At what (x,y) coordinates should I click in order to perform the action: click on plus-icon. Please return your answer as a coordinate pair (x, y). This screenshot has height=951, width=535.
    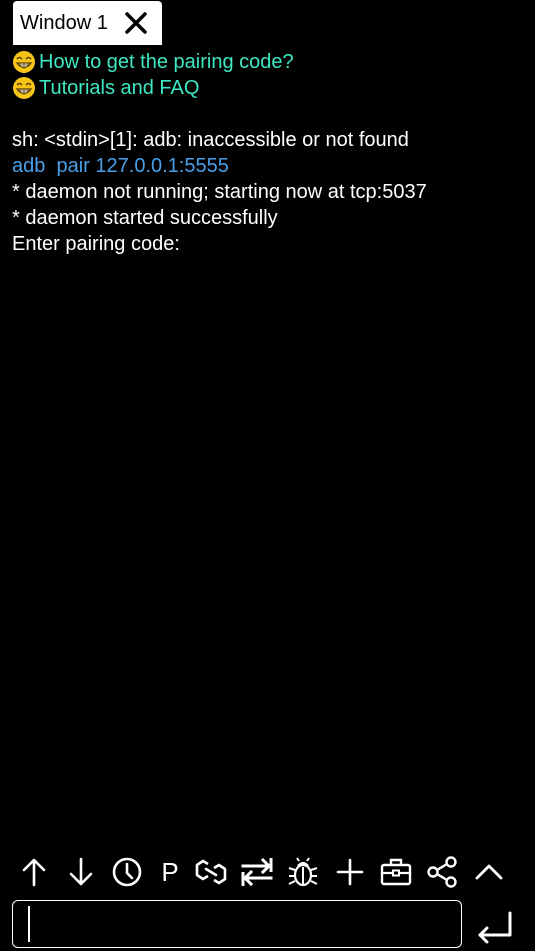
    Looking at the image, I should click on (350, 872).